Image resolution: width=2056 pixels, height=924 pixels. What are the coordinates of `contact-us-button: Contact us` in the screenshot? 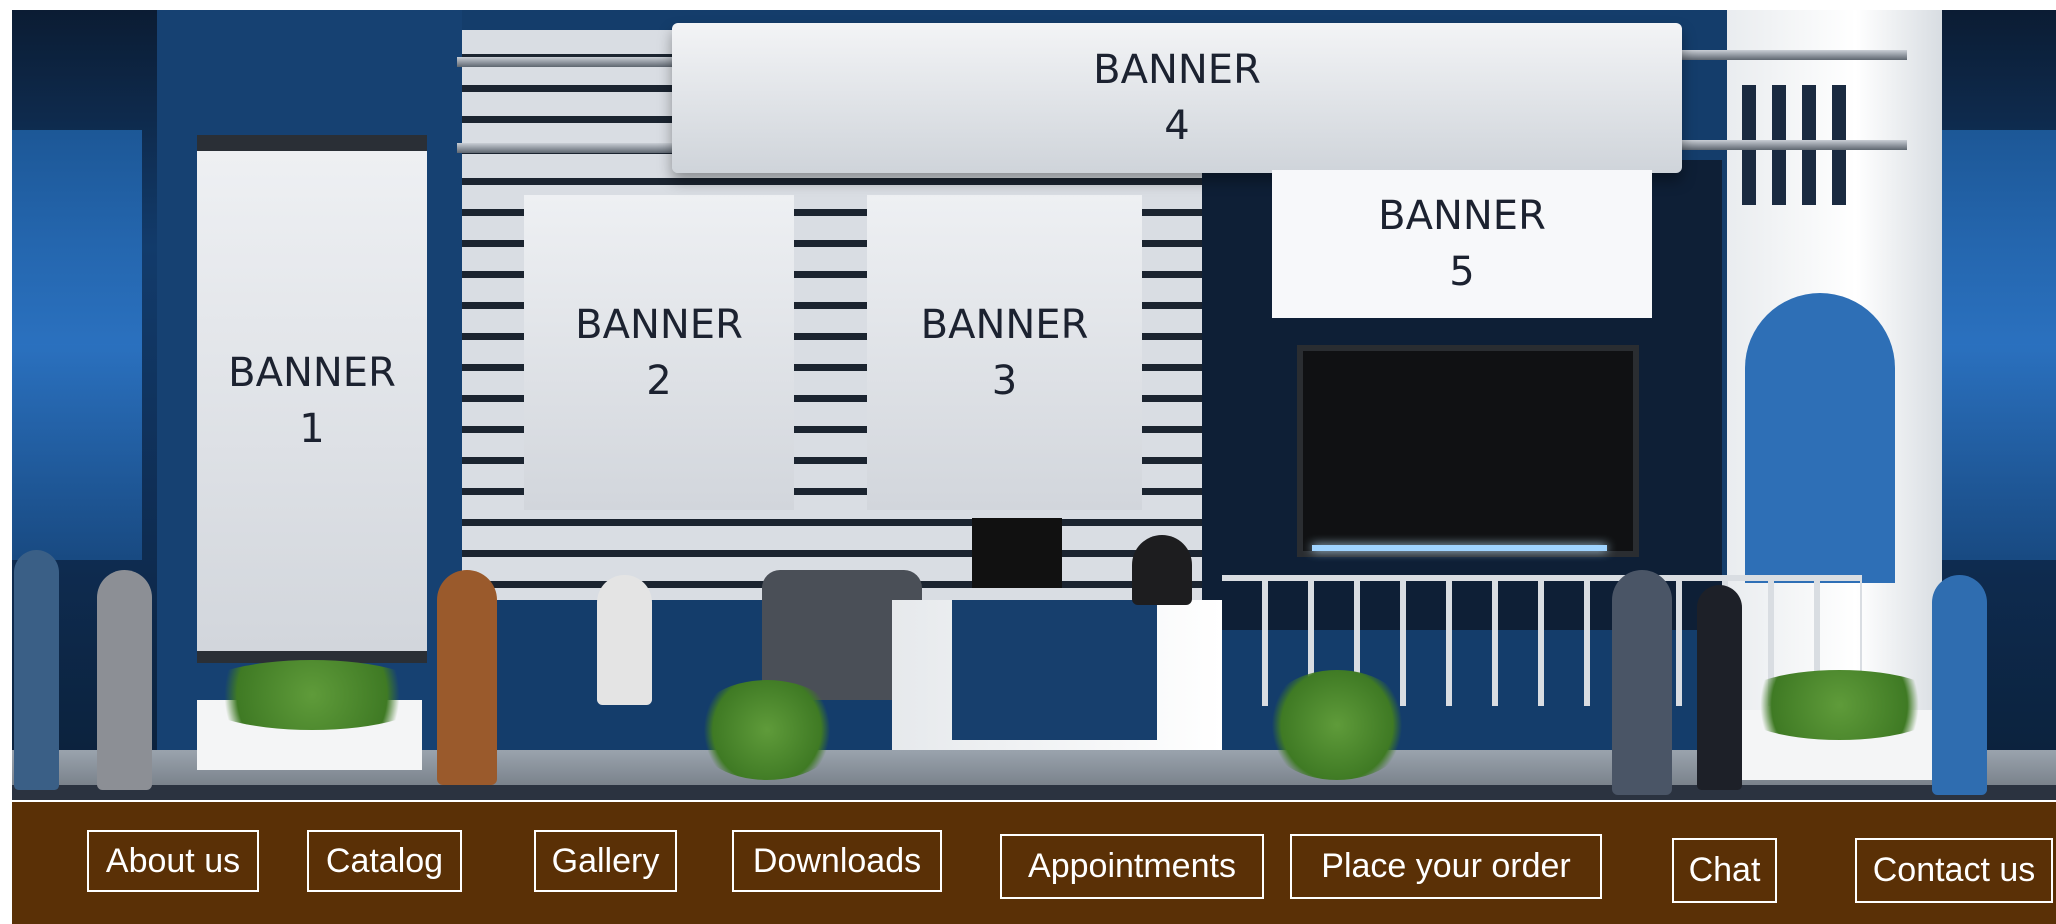 It's located at (1954, 870).